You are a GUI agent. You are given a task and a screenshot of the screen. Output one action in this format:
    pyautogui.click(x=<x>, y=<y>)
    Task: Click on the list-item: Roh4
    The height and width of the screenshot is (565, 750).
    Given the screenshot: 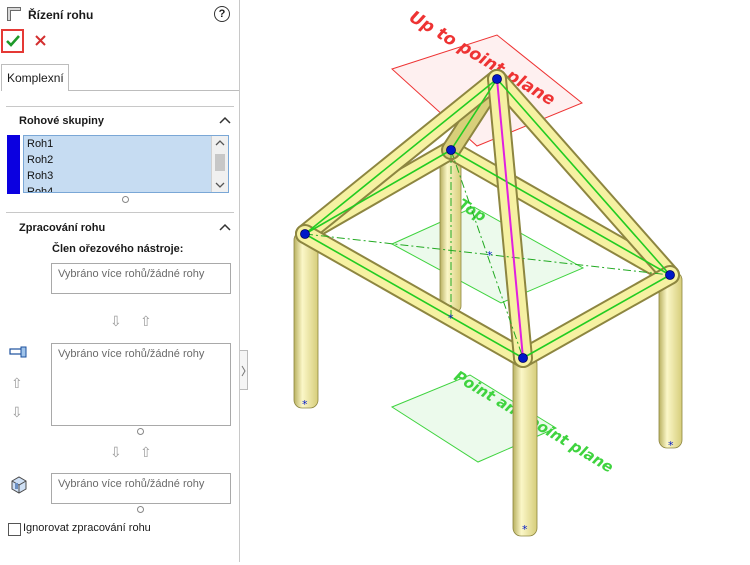 What is the action you would take?
    pyautogui.click(x=126, y=188)
    